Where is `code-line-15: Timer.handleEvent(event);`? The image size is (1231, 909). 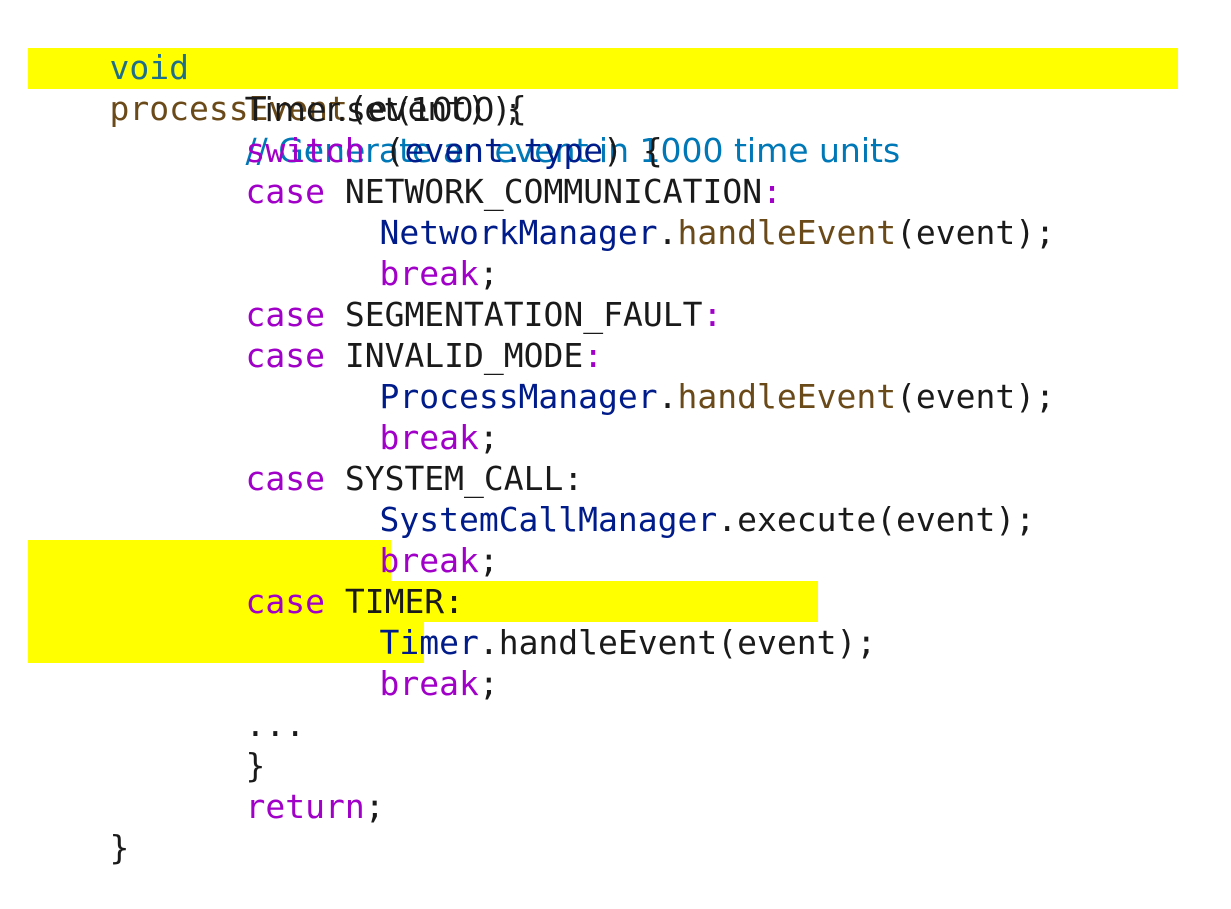
code-line-15: Timer.handleEvent(event); is located at coordinates (588, 621).